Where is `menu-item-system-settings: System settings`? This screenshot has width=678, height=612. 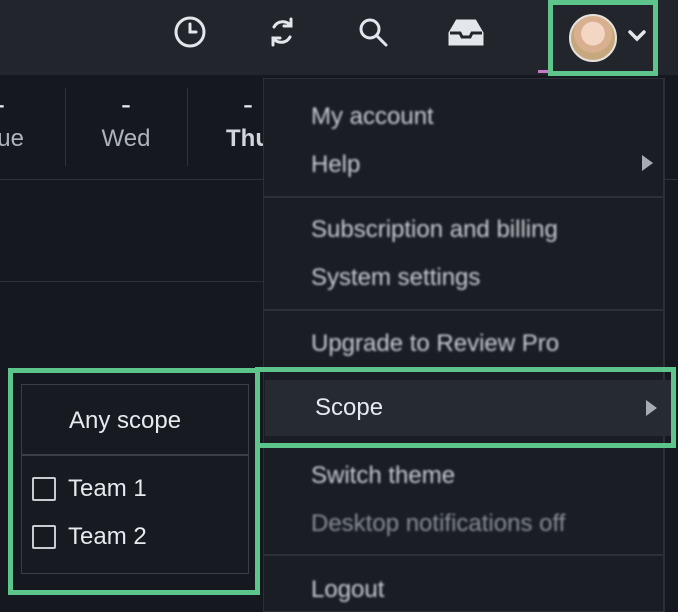
menu-item-system-settings: System settings is located at coordinates (395, 278).